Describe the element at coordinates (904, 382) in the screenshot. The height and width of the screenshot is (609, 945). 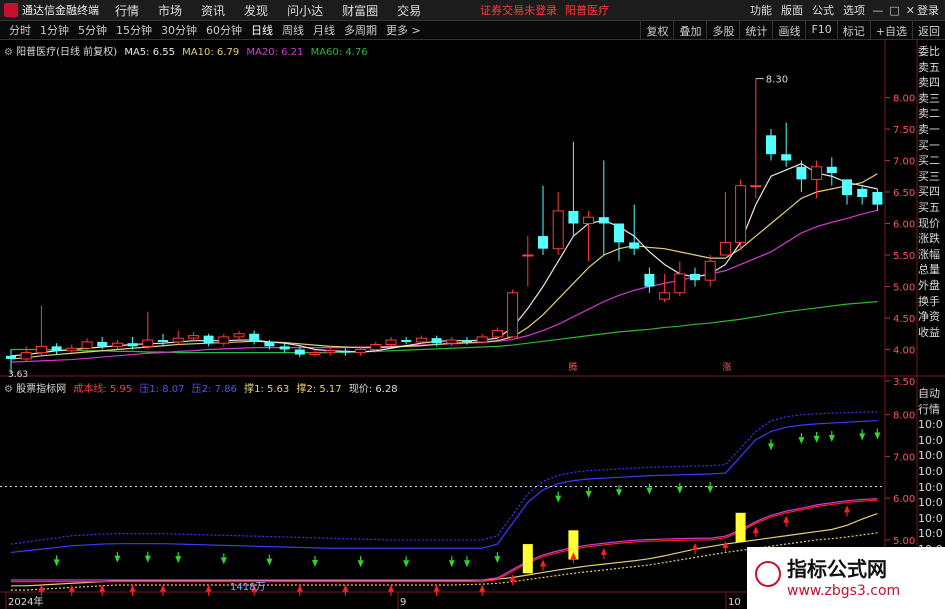
I see `price-axis-label: 3.50` at that location.